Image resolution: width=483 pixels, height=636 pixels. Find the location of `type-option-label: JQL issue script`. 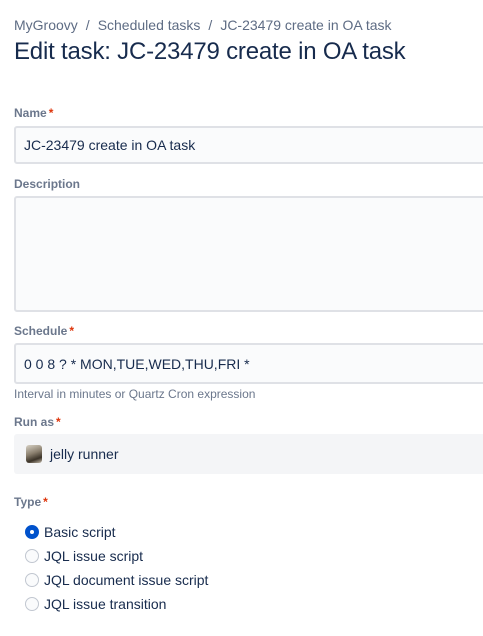

type-option-label: JQL issue script is located at coordinates (94, 556).